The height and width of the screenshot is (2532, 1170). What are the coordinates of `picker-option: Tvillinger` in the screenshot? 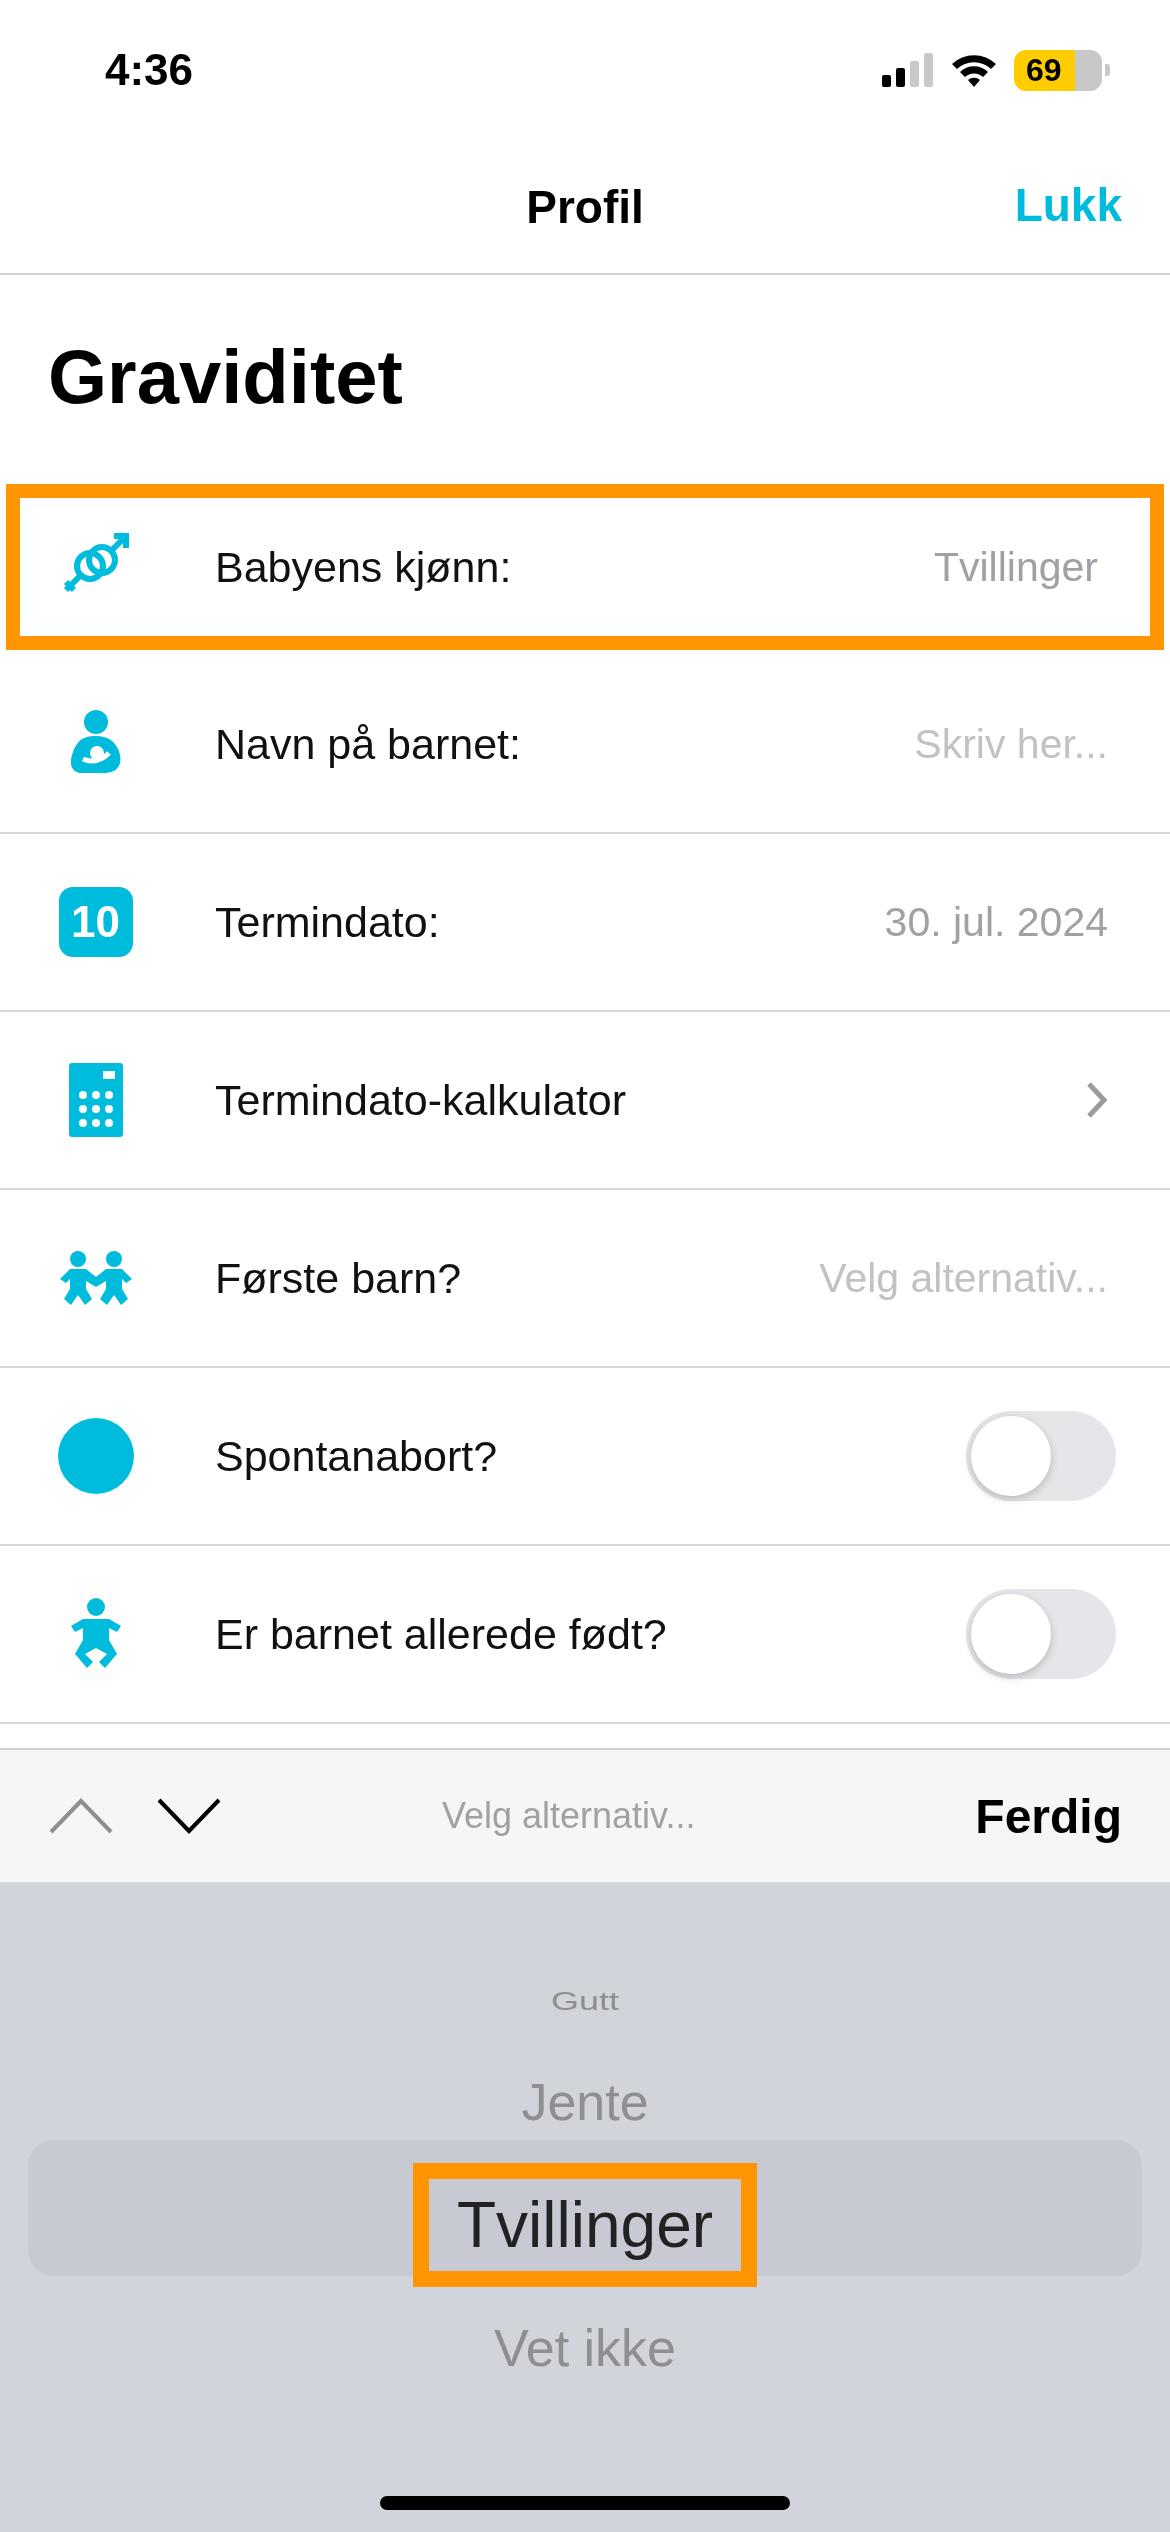 It's located at (585, 2225).